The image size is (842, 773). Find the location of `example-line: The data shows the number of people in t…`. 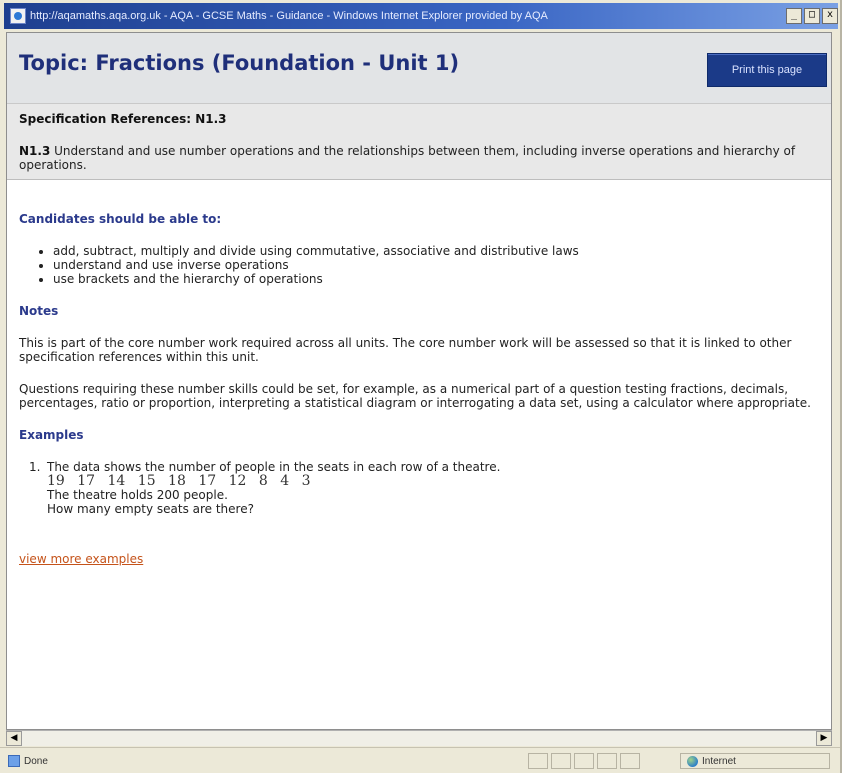

example-line: The data shows the number of people in t… is located at coordinates (274, 467).